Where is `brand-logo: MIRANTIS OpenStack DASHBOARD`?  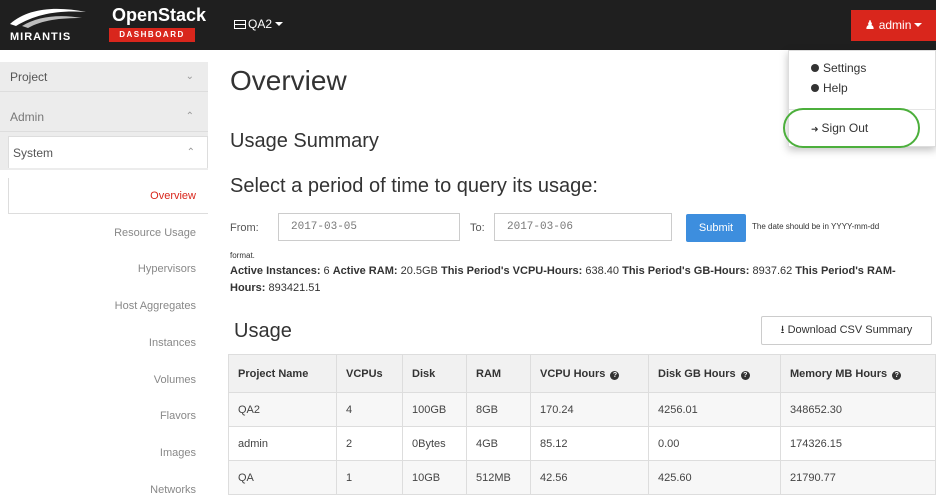 brand-logo: MIRANTIS OpenStack DASHBOARD is located at coordinates (108, 25).